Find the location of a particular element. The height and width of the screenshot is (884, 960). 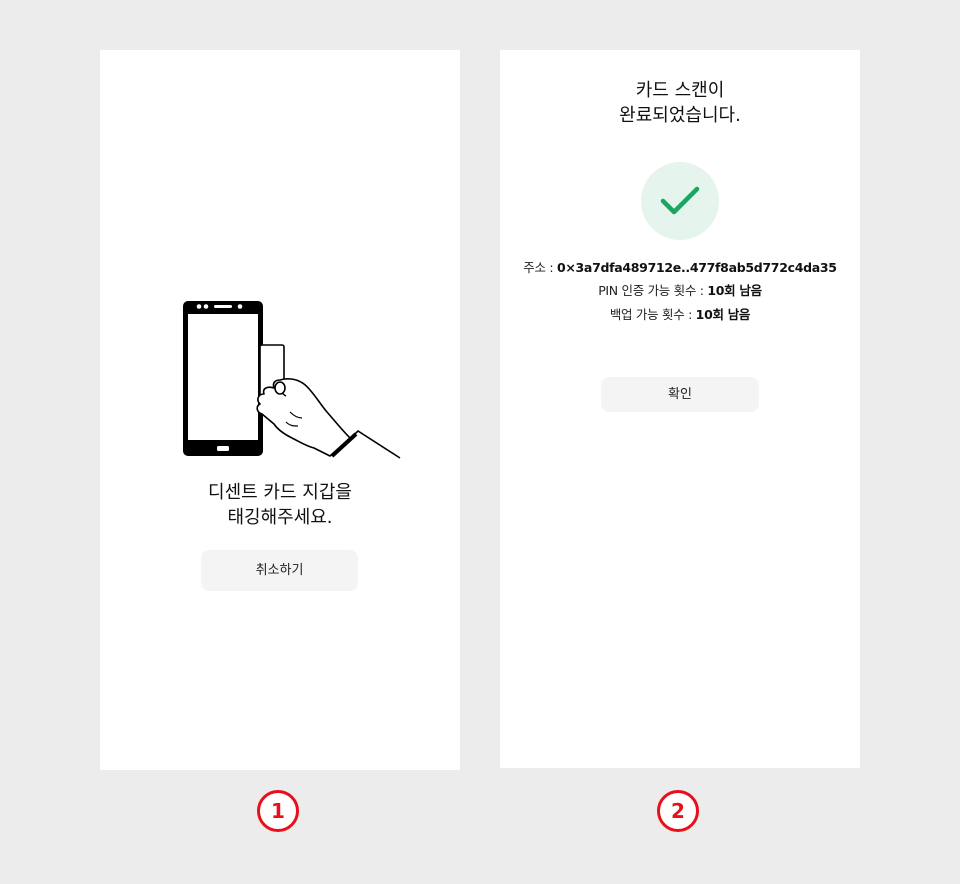

scan-complete-title: 카드 스캔이 완료되었습니다. is located at coordinates (680, 103).